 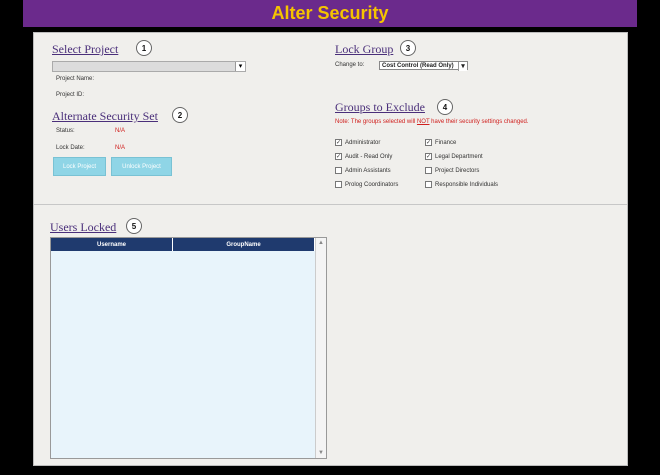 What do you see at coordinates (120, 148) in the screenshot?
I see `lock-date-value: N/A` at bounding box center [120, 148].